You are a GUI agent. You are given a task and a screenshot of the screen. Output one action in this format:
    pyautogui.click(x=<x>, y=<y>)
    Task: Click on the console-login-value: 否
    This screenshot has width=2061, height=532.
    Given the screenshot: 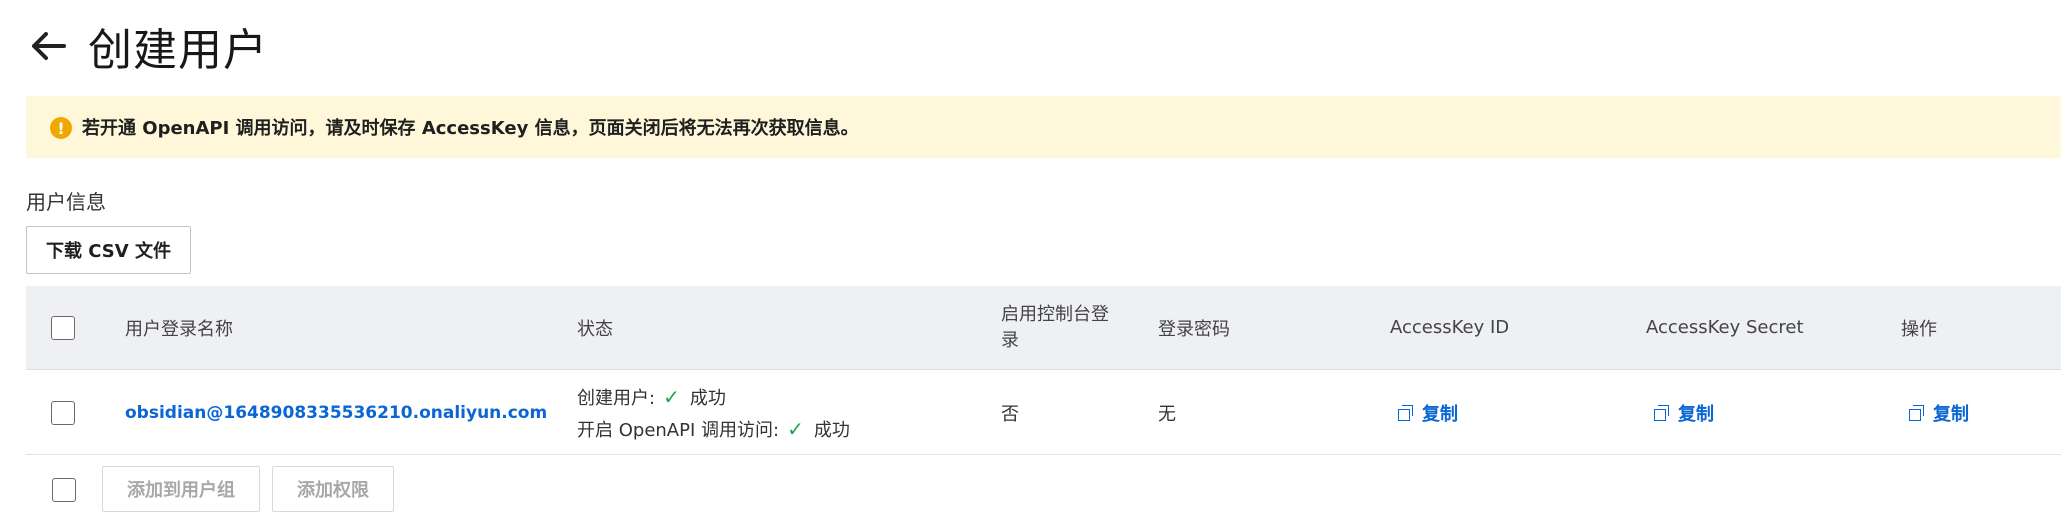 What is the action you would take?
    pyautogui.click(x=1010, y=414)
    